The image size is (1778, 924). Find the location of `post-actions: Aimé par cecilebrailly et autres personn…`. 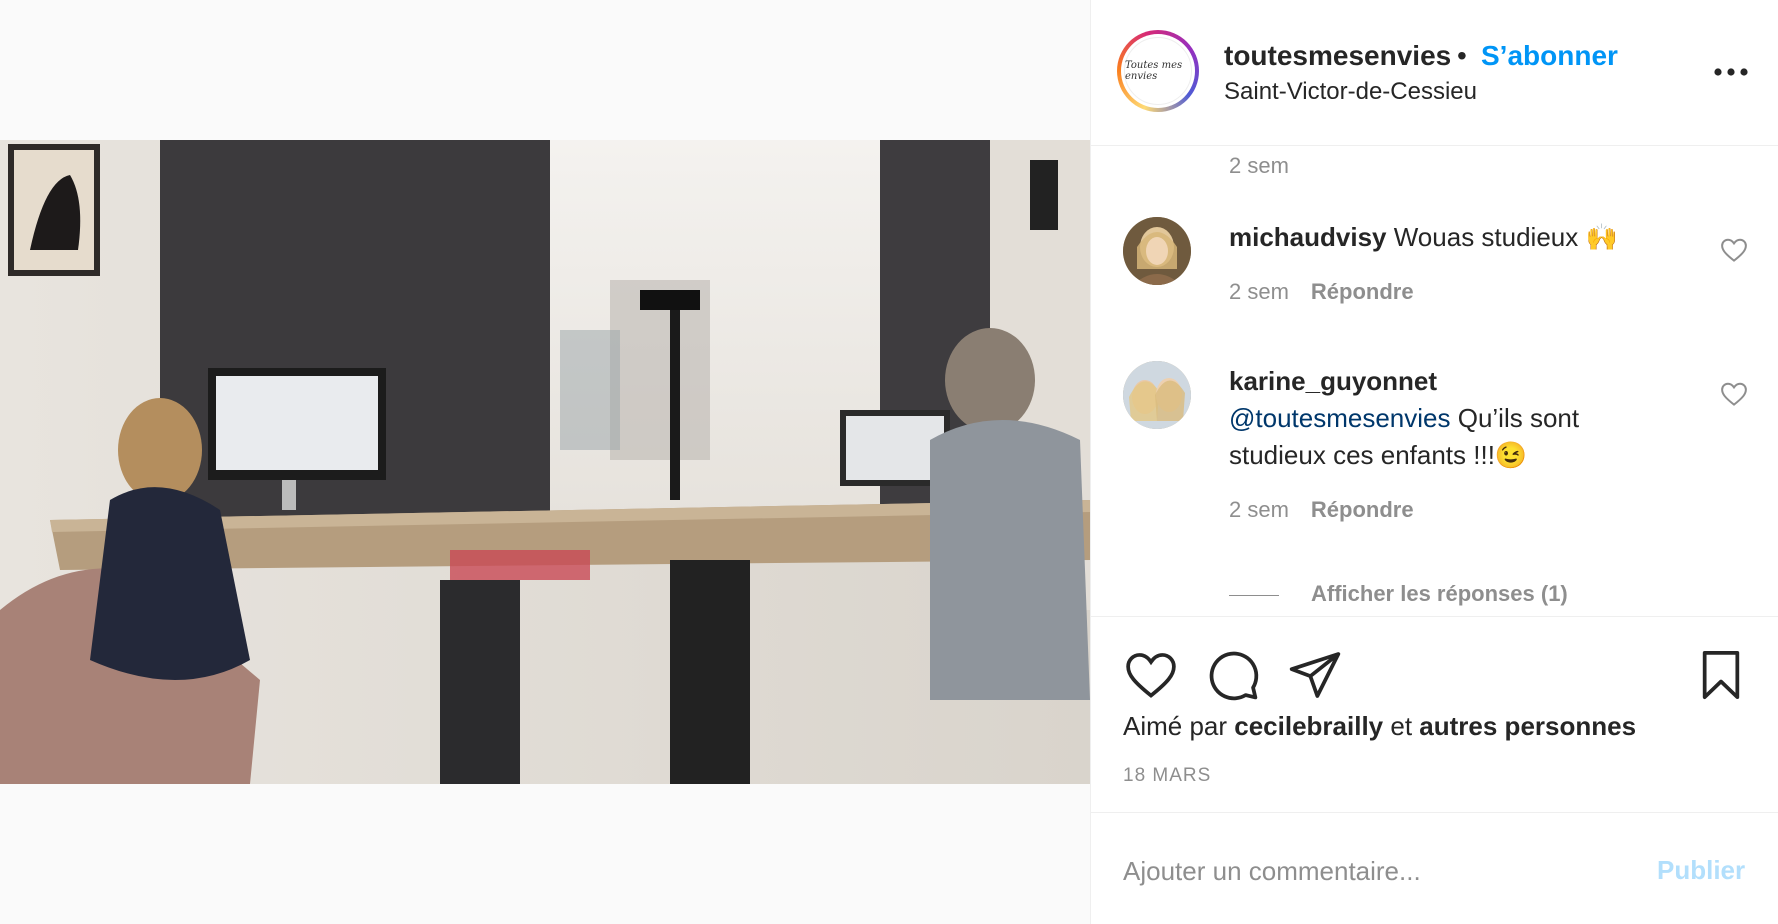

post-actions: Aimé par cecilebrailly et autres personn… is located at coordinates (1434, 714).